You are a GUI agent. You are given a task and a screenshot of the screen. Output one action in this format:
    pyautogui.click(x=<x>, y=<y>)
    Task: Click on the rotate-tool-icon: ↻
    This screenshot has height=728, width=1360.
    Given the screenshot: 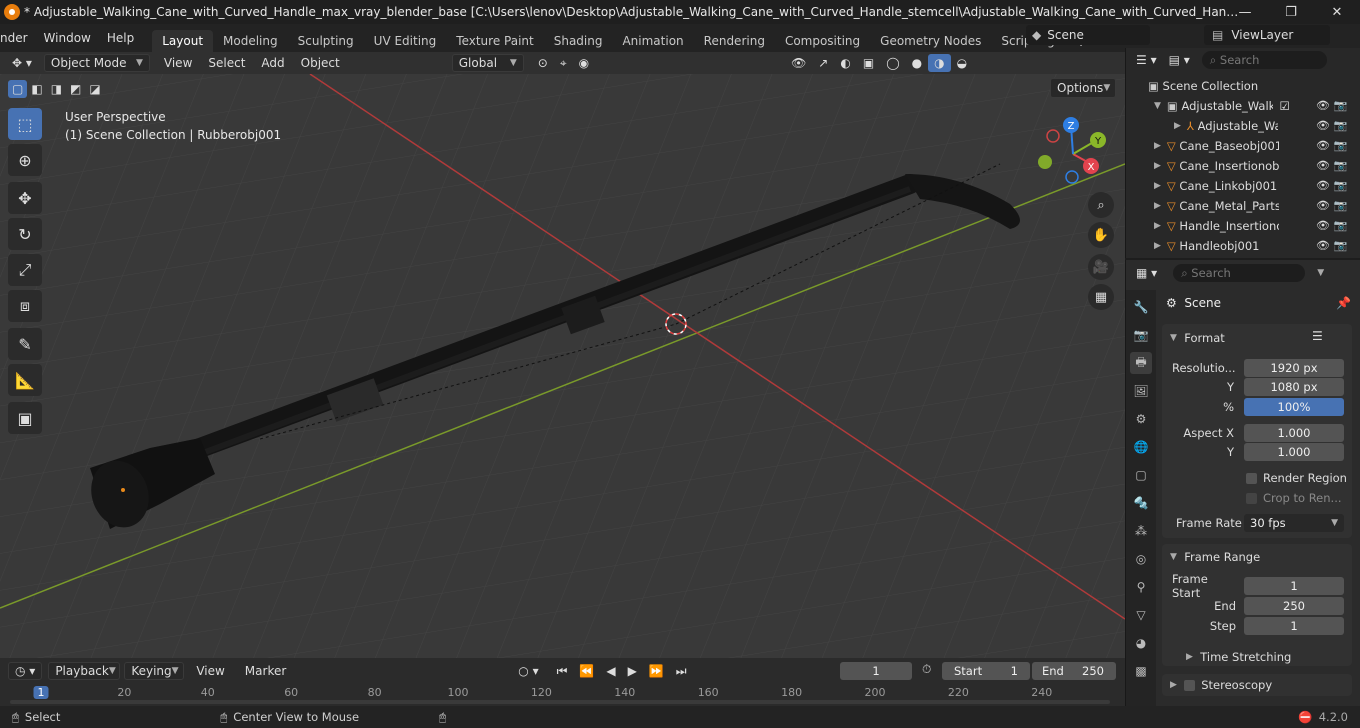 What is the action you would take?
    pyautogui.click(x=25, y=234)
    